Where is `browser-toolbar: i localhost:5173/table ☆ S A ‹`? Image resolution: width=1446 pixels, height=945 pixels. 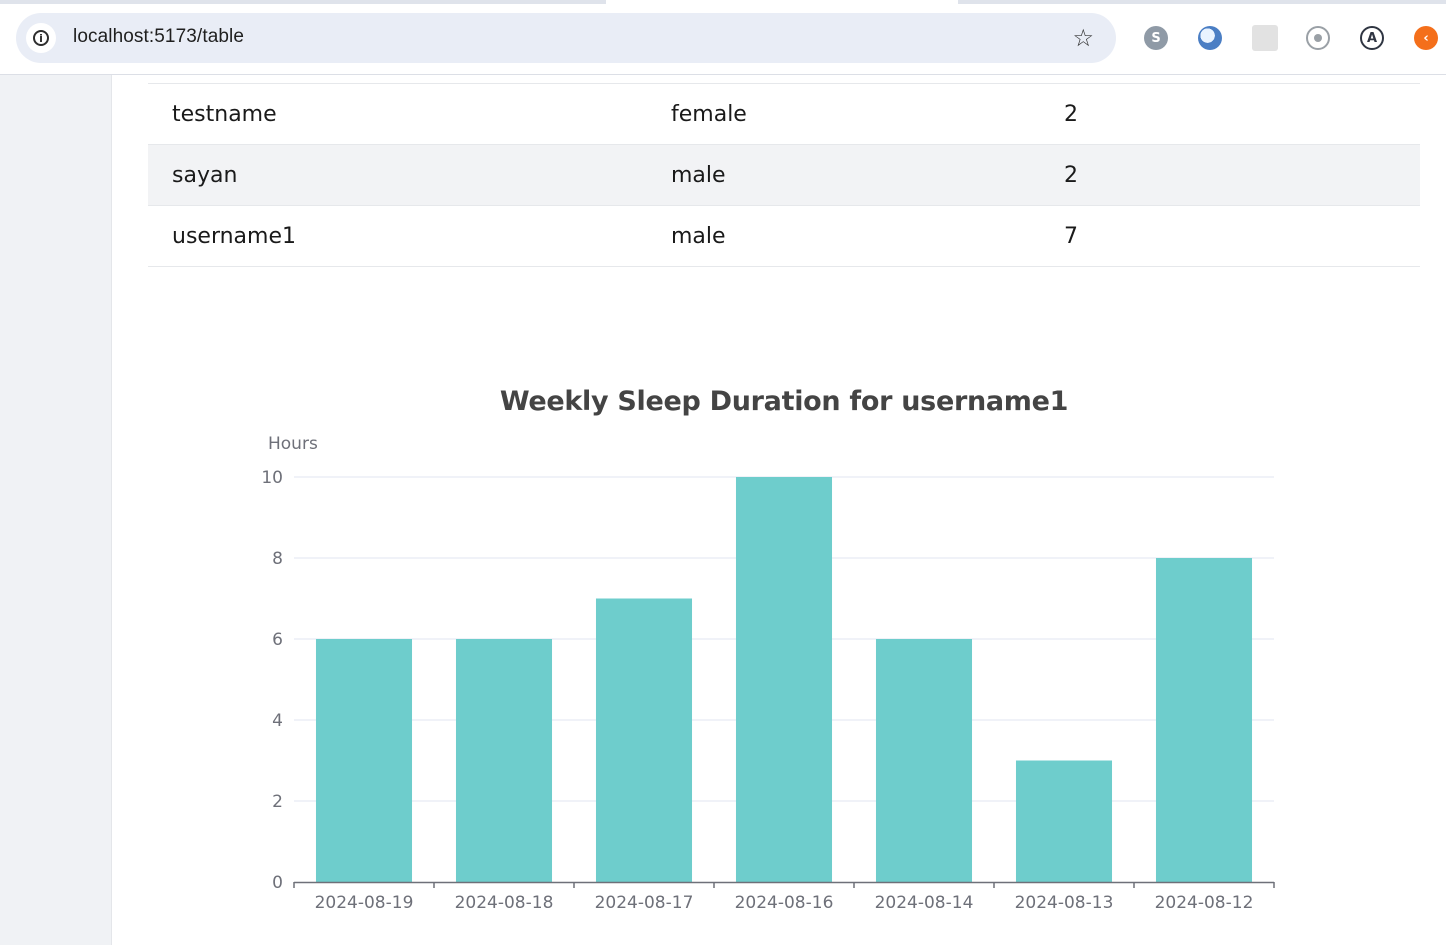 browser-toolbar: i localhost:5173/table ☆ S A ‹ is located at coordinates (723, 37).